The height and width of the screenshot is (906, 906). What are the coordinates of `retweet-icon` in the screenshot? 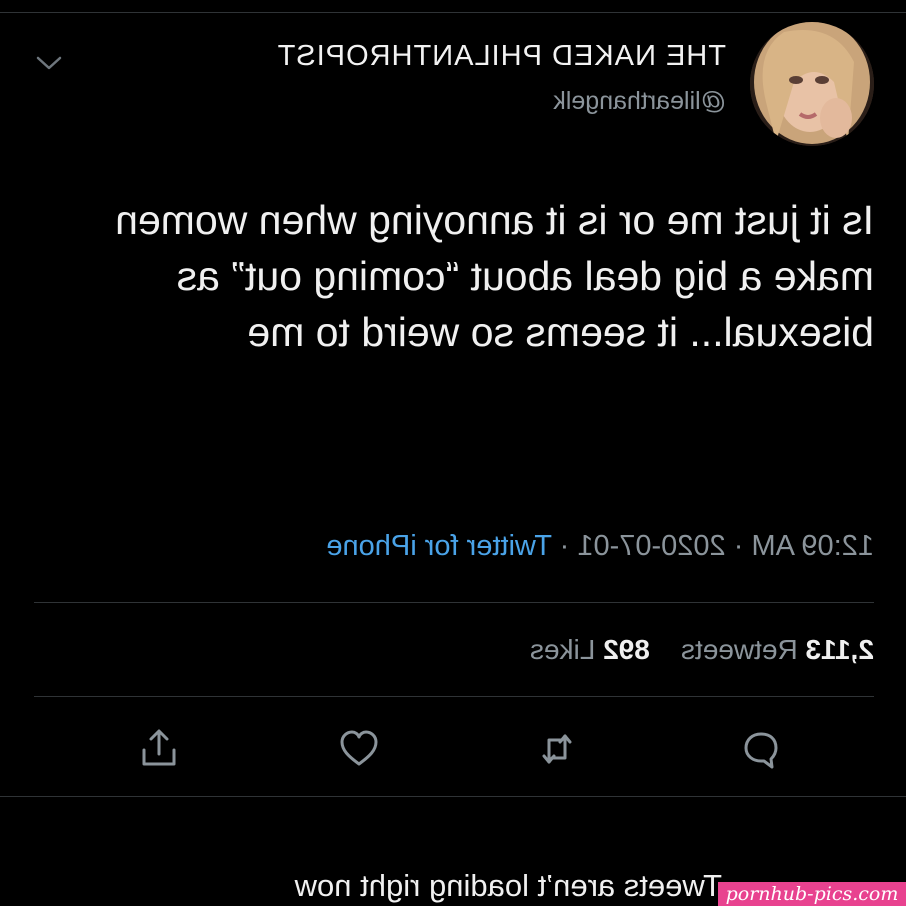 It's located at (557, 749).